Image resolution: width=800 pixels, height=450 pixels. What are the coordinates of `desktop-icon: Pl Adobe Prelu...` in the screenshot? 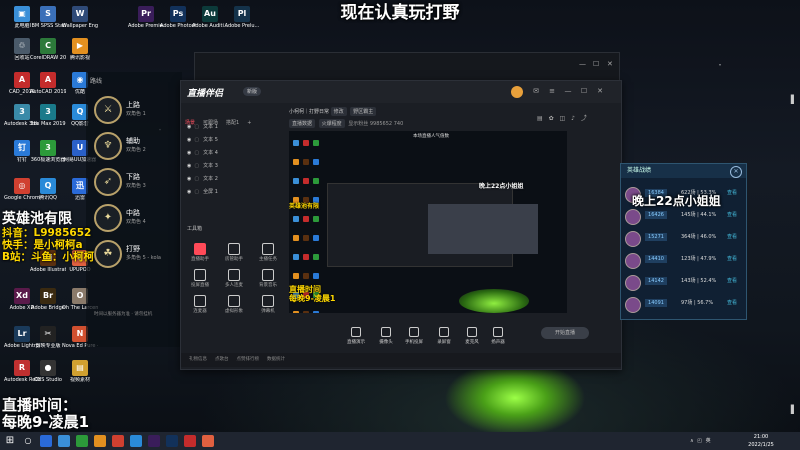 It's located at (242, 17).